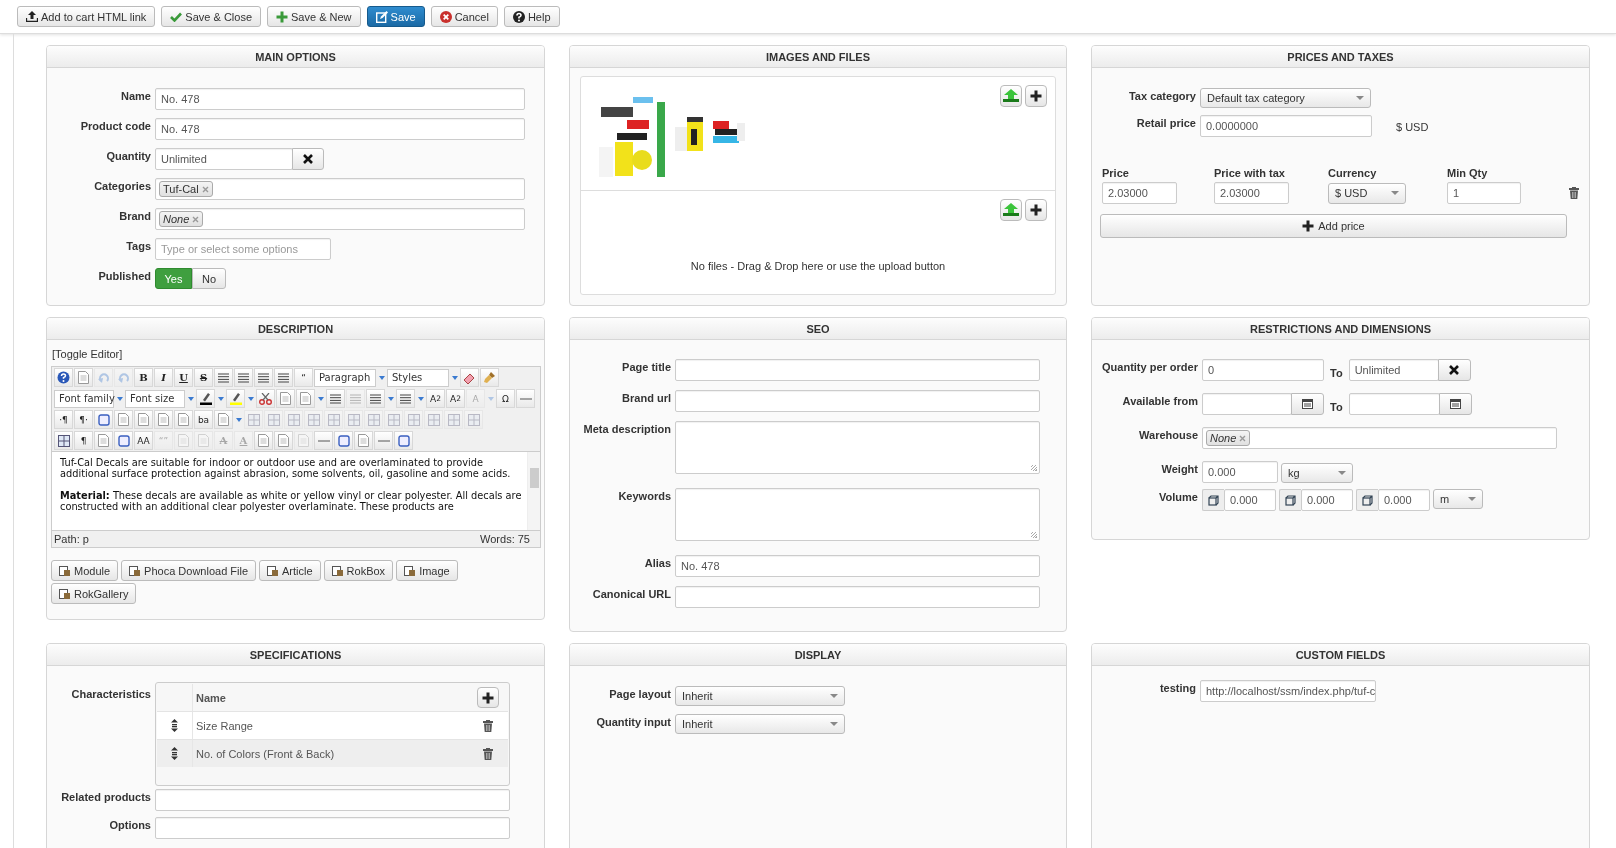  Describe the element at coordinates (122, 185) in the screenshot. I see `field-label: Categories` at that location.